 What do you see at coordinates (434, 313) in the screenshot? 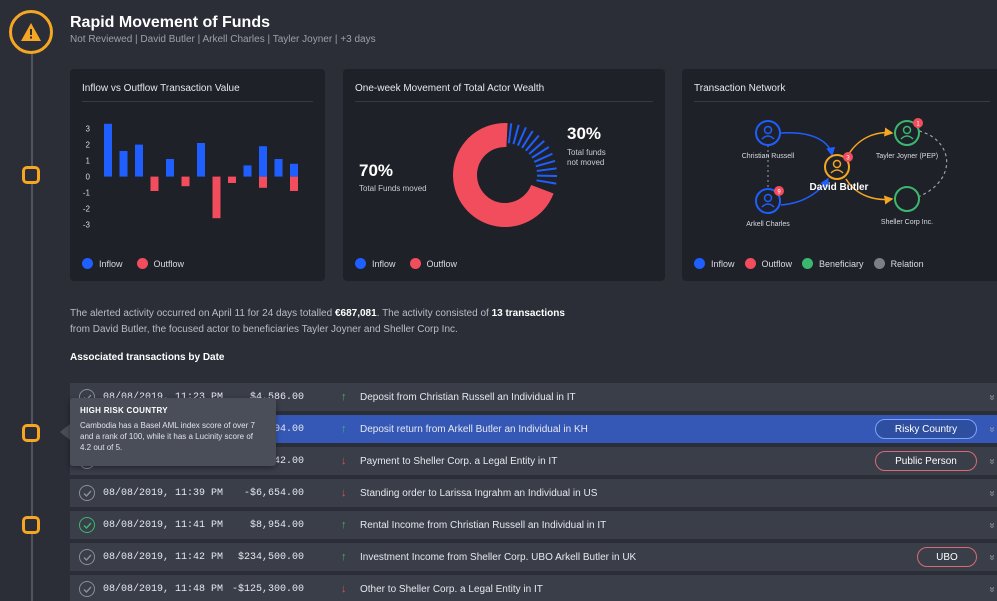
I see `summary-text: . The activity consisted of` at bounding box center [434, 313].